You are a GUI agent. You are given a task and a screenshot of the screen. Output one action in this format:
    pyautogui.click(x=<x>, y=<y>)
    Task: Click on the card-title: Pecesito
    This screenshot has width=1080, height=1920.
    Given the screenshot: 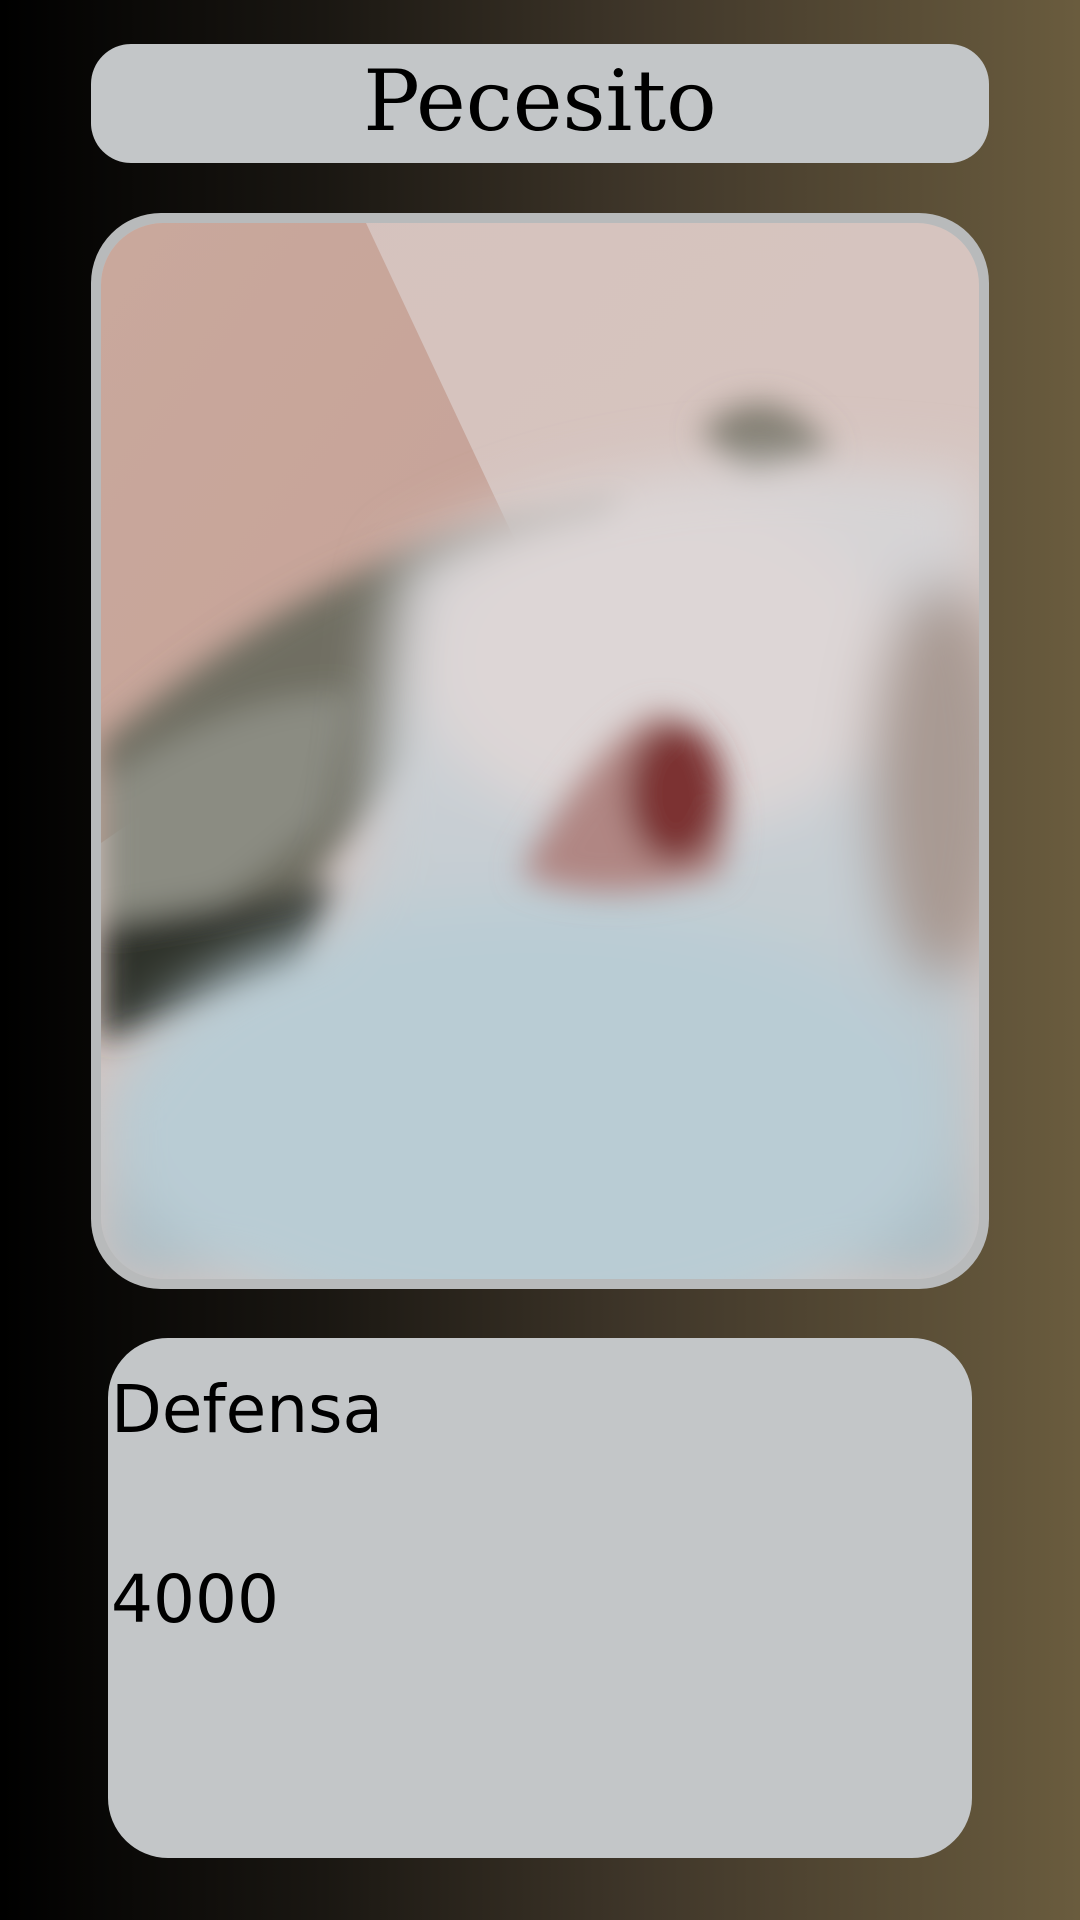 What is the action you would take?
    pyautogui.click(x=540, y=100)
    